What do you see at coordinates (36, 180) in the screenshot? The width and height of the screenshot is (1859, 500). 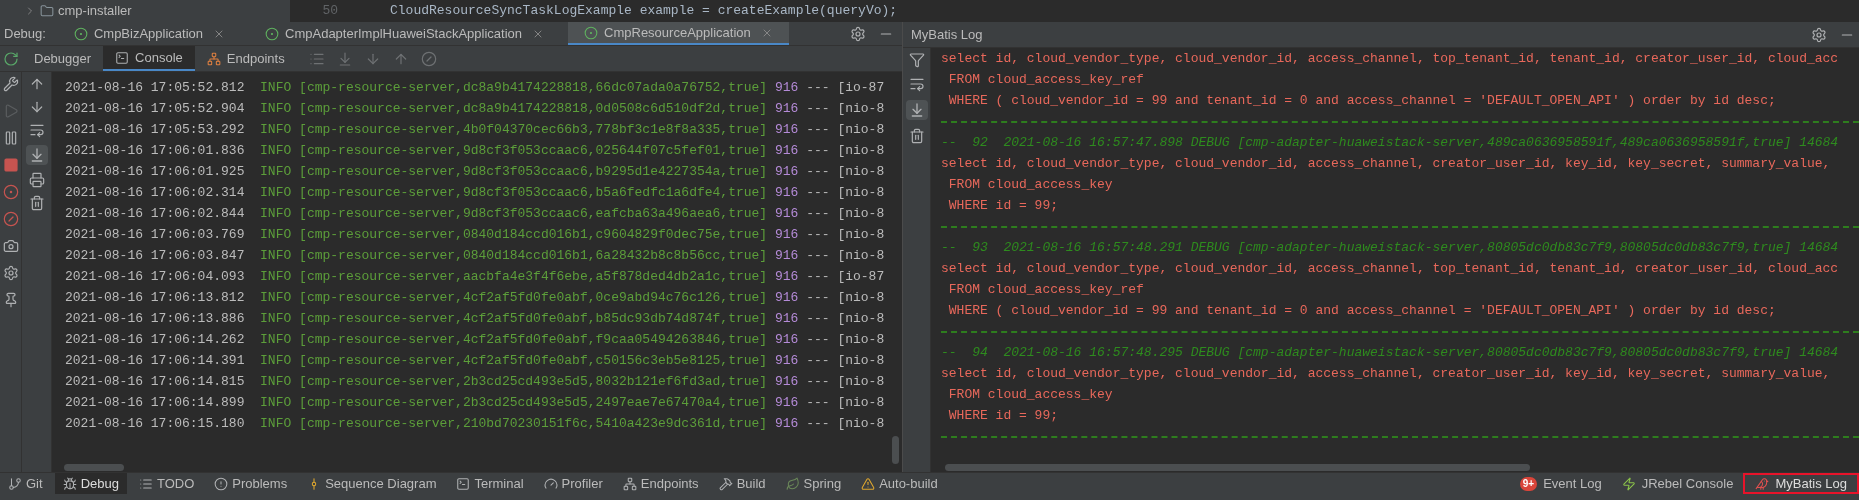 I see `print-icon` at bounding box center [36, 180].